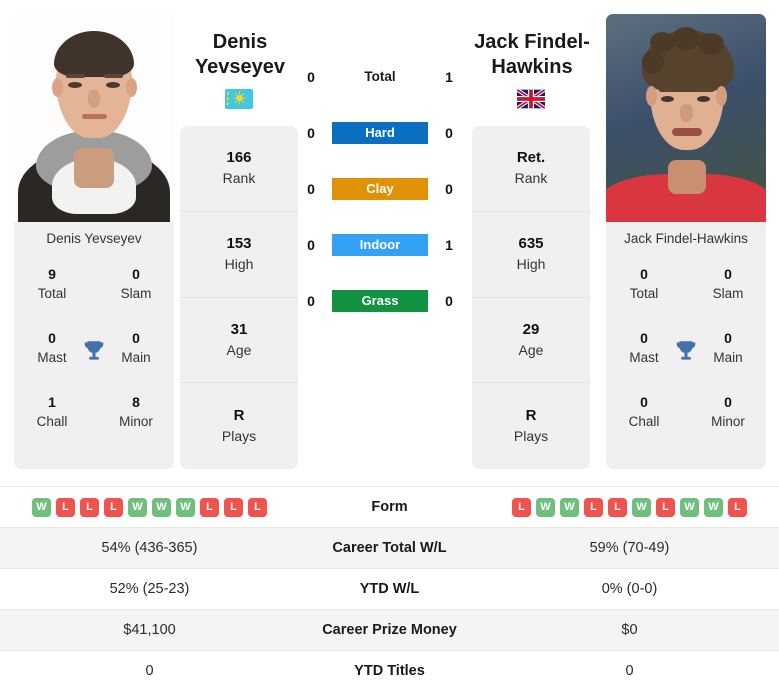 Image resolution: width=779 pixels, height=699 pixels. What do you see at coordinates (94, 360) in the screenshot?
I see `titles-row: 0 Mast 0 Main` at bounding box center [94, 360].